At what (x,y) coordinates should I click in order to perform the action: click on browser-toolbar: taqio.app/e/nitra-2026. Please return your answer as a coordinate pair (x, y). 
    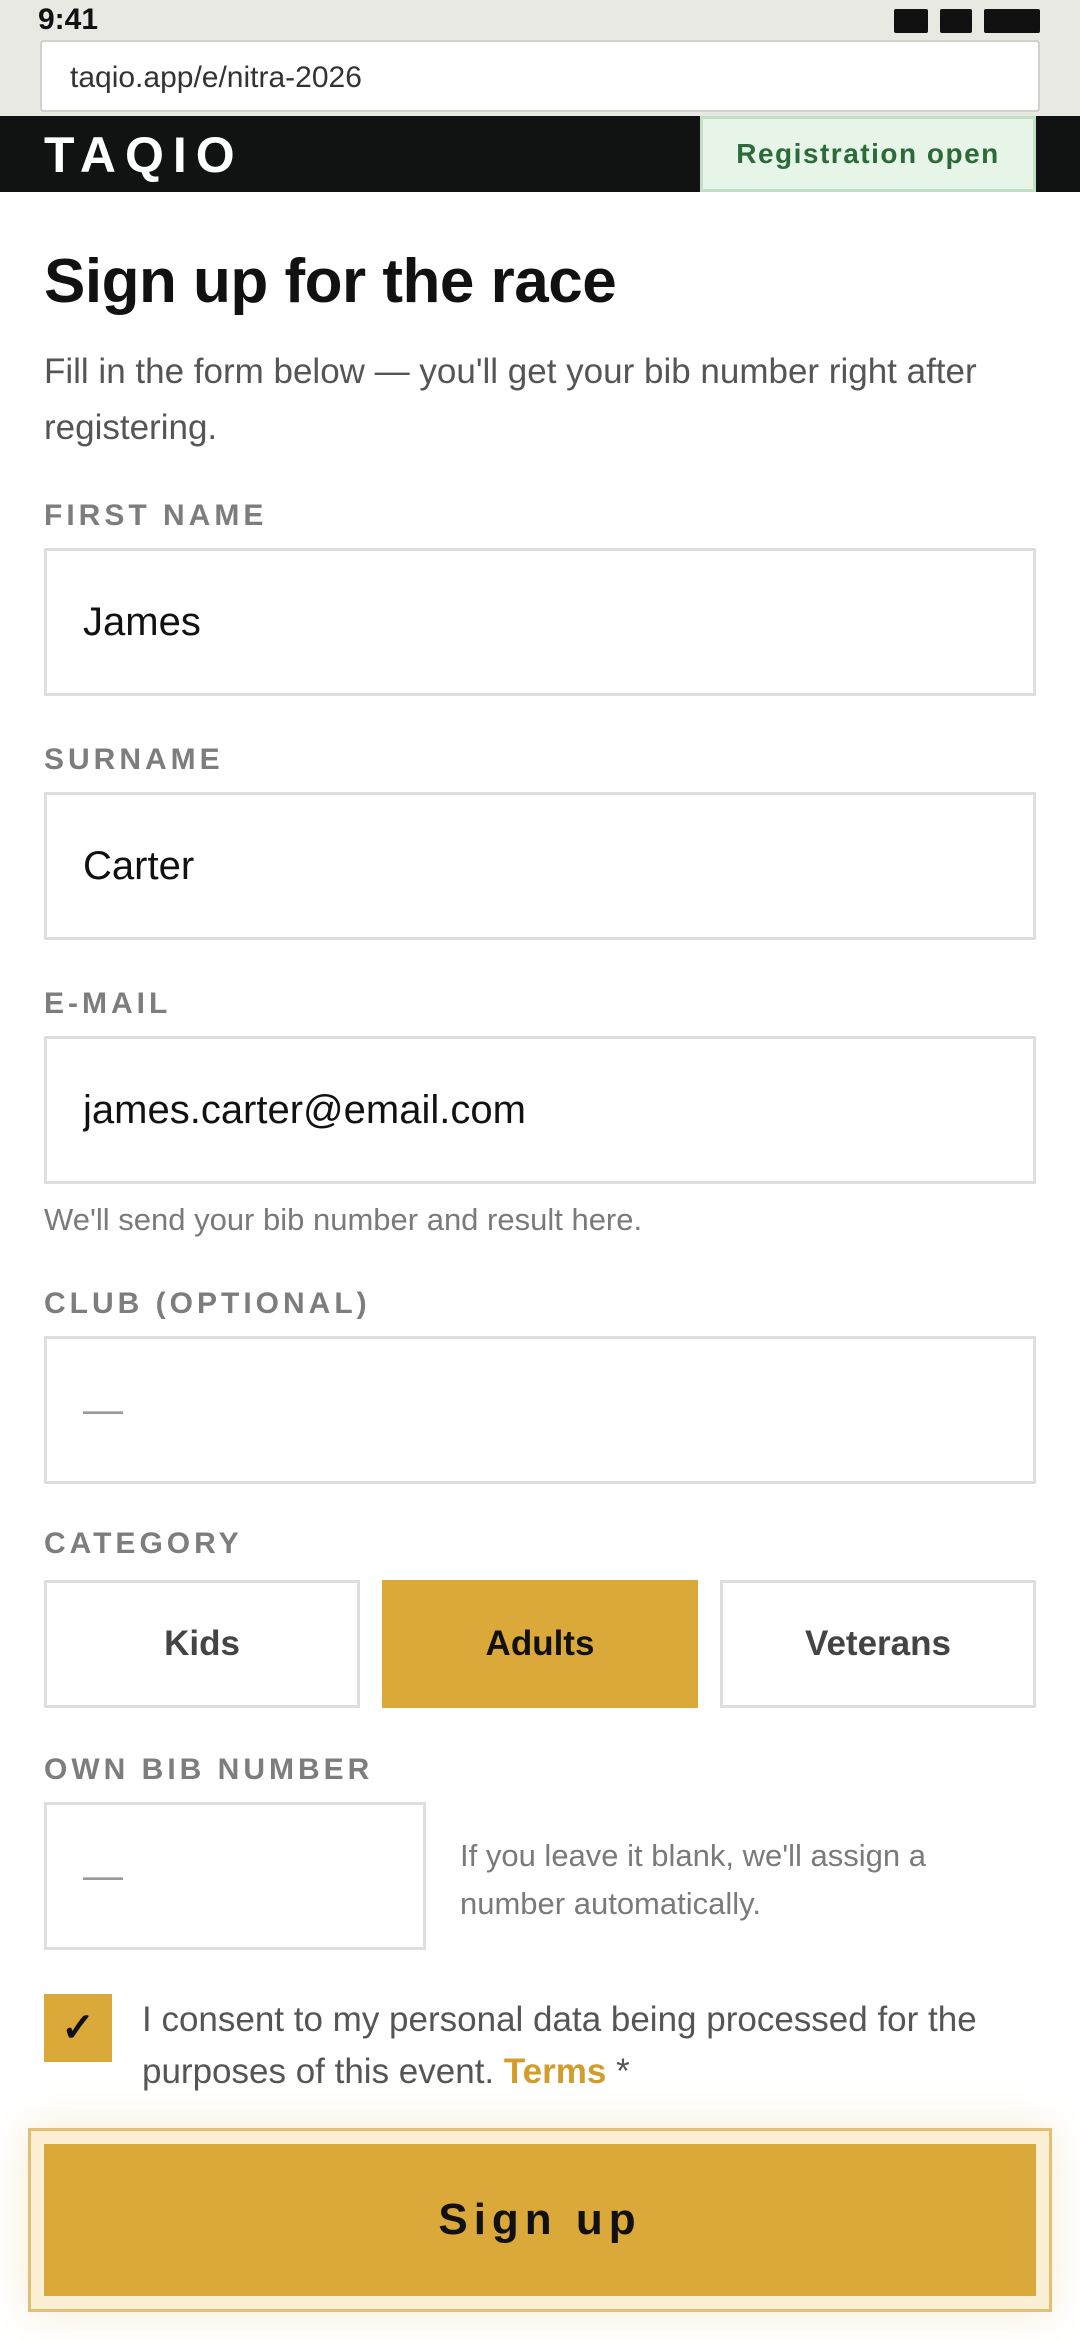
    Looking at the image, I should click on (540, 78).